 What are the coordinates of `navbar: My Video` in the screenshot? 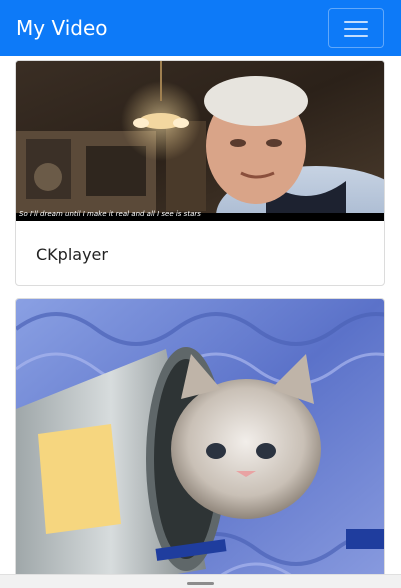 It's located at (200, 28).